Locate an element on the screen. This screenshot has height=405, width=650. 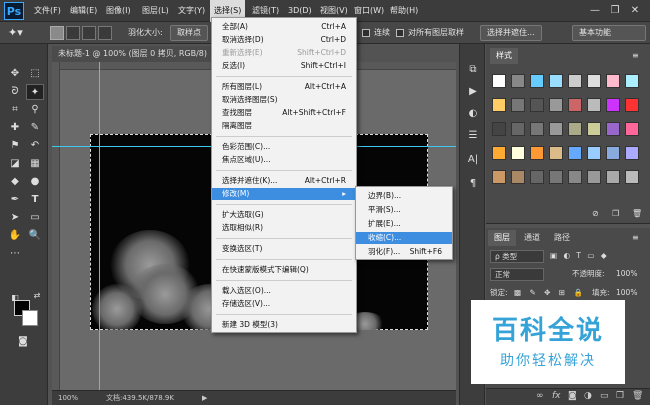
subtract-selection-icon is located at coordinates (89, 33).